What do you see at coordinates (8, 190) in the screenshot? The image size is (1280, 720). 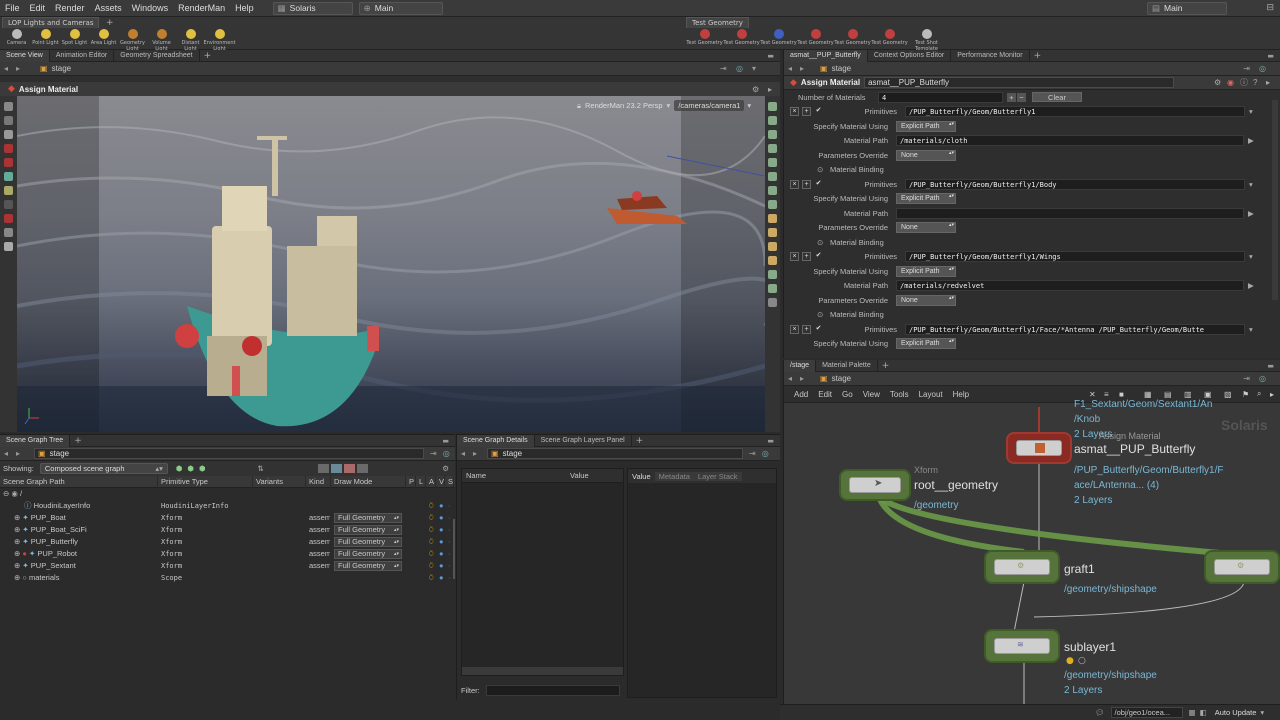 I see `snap-icon` at bounding box center [8, 190].